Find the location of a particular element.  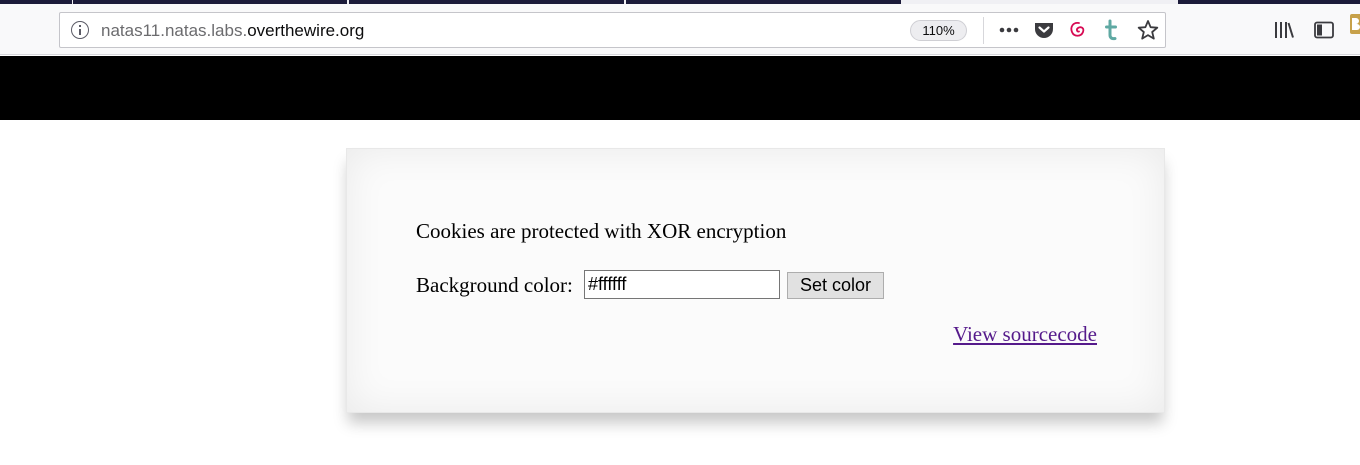

page-header-band is located at coordinates (680, 88).